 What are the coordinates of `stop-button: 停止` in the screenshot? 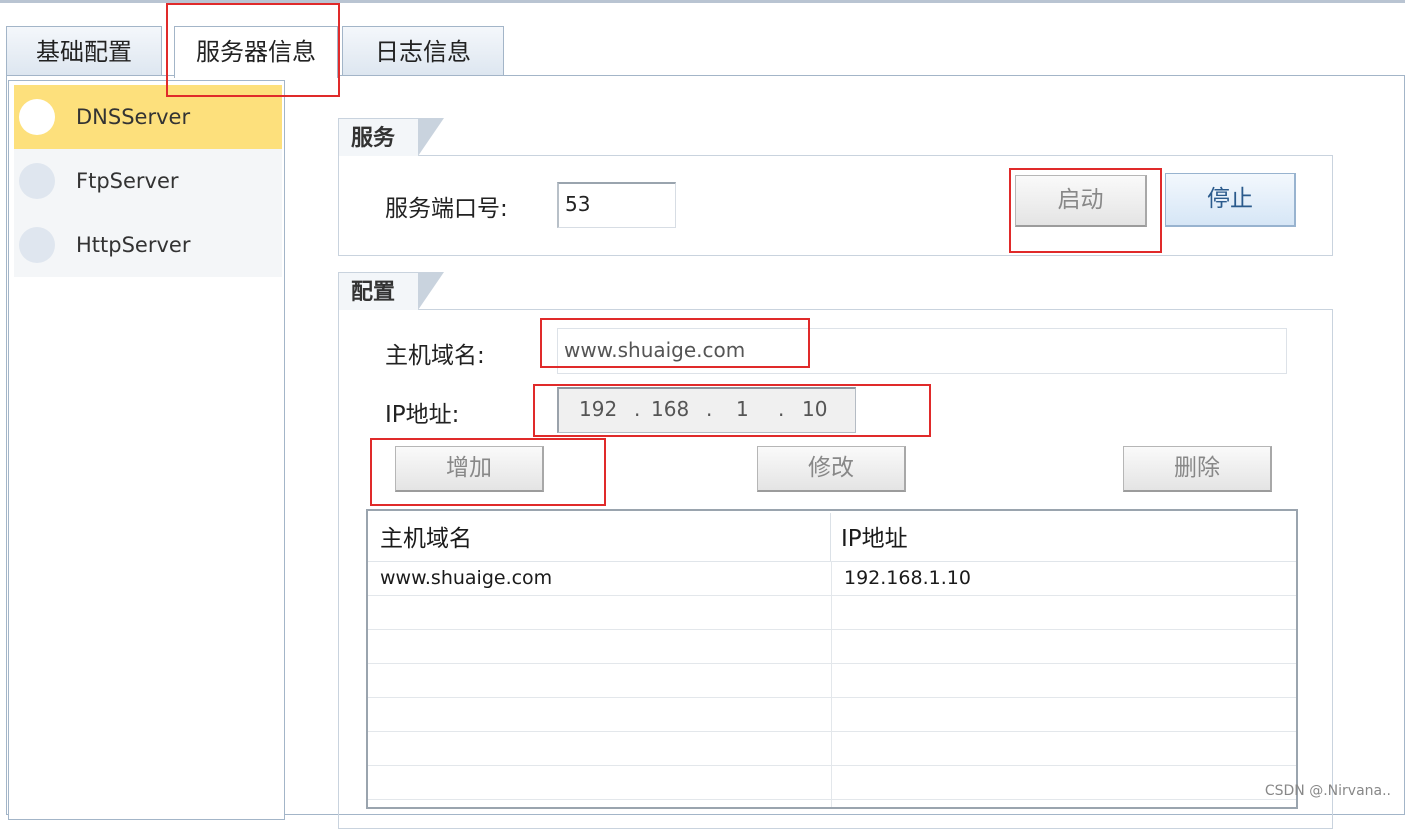 It's located at (1230, 200).